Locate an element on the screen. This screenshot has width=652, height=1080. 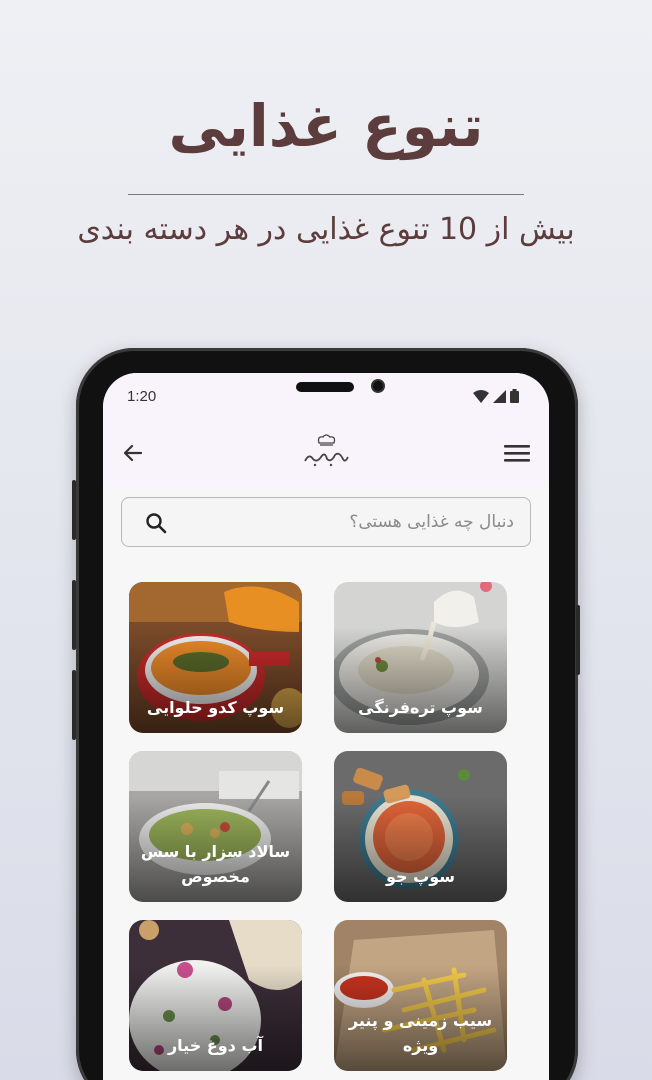
food-card-leek-soup: سوپ تره‌فرنگی is located at coordinates (420, 657).